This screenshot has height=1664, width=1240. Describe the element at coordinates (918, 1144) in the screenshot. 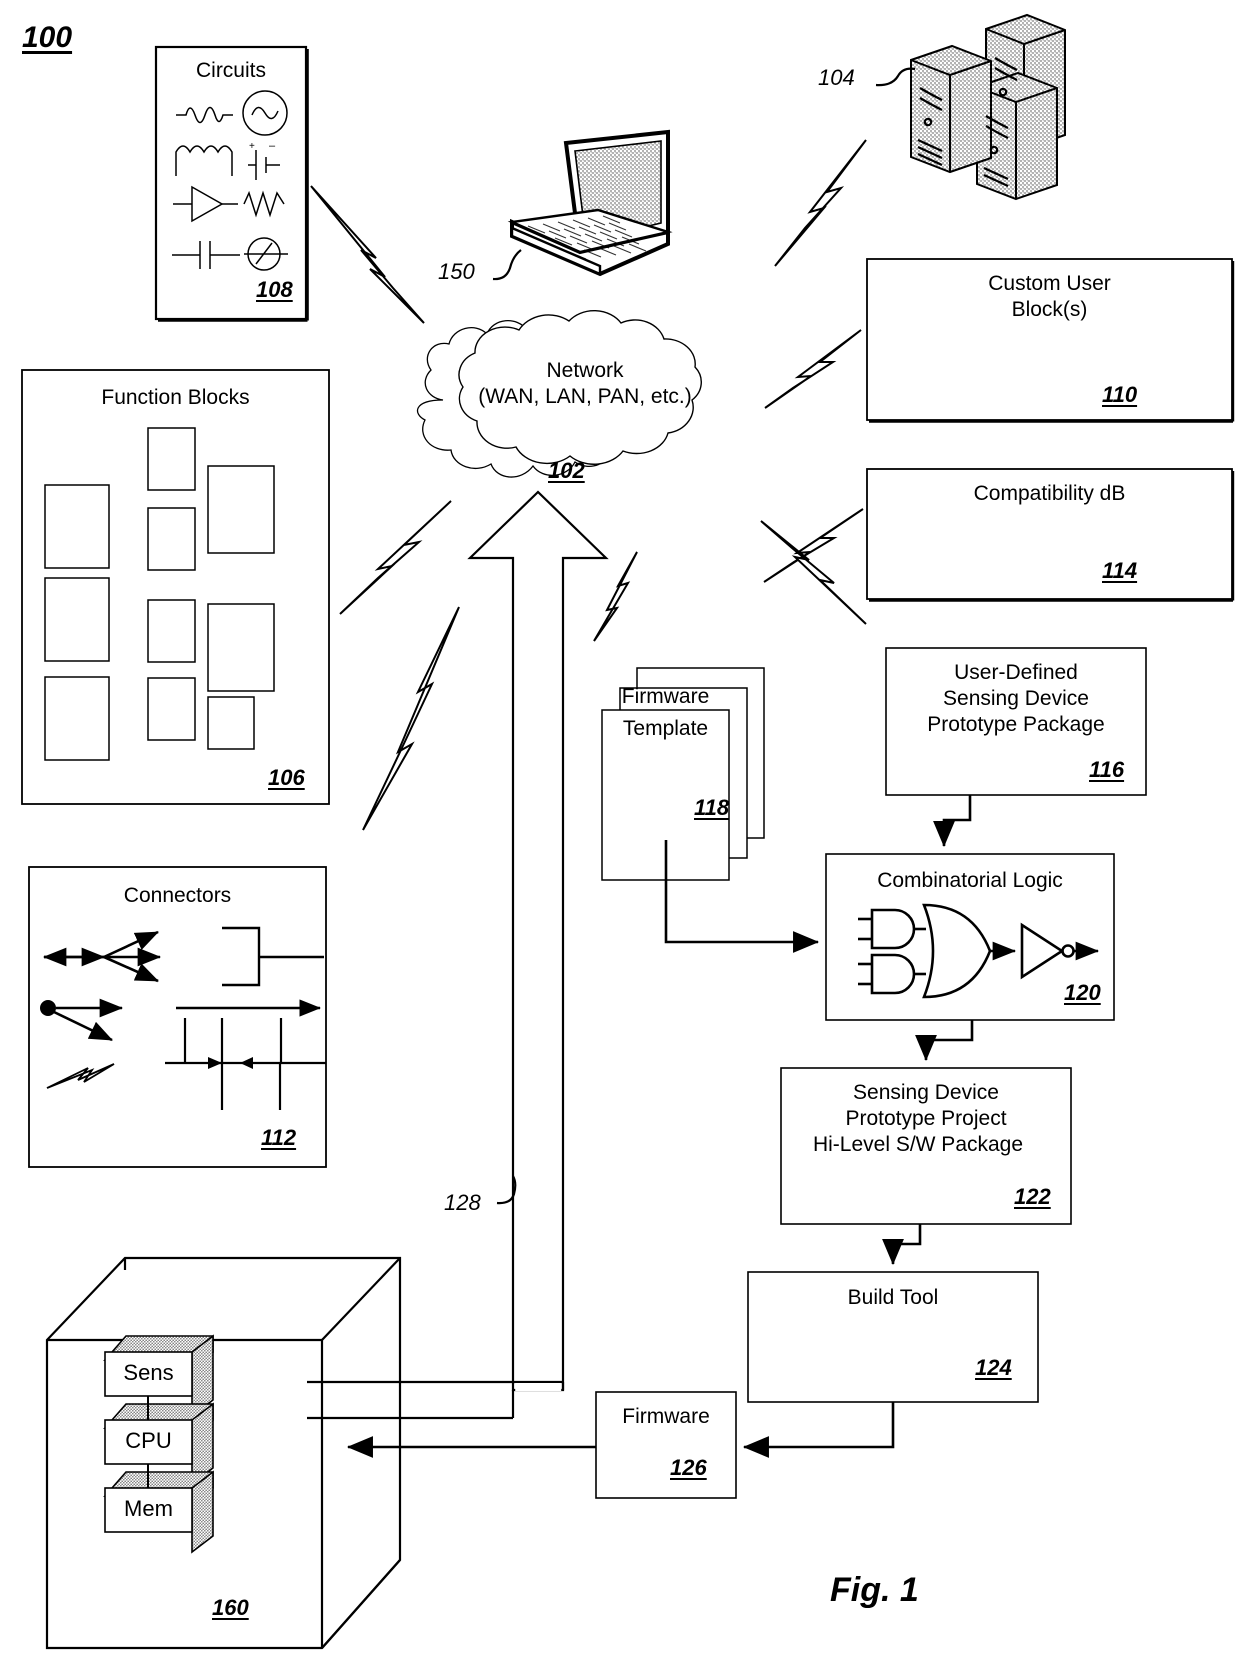

I see `hi-level-package-line3: Hi-Level S/W Package` at that location.